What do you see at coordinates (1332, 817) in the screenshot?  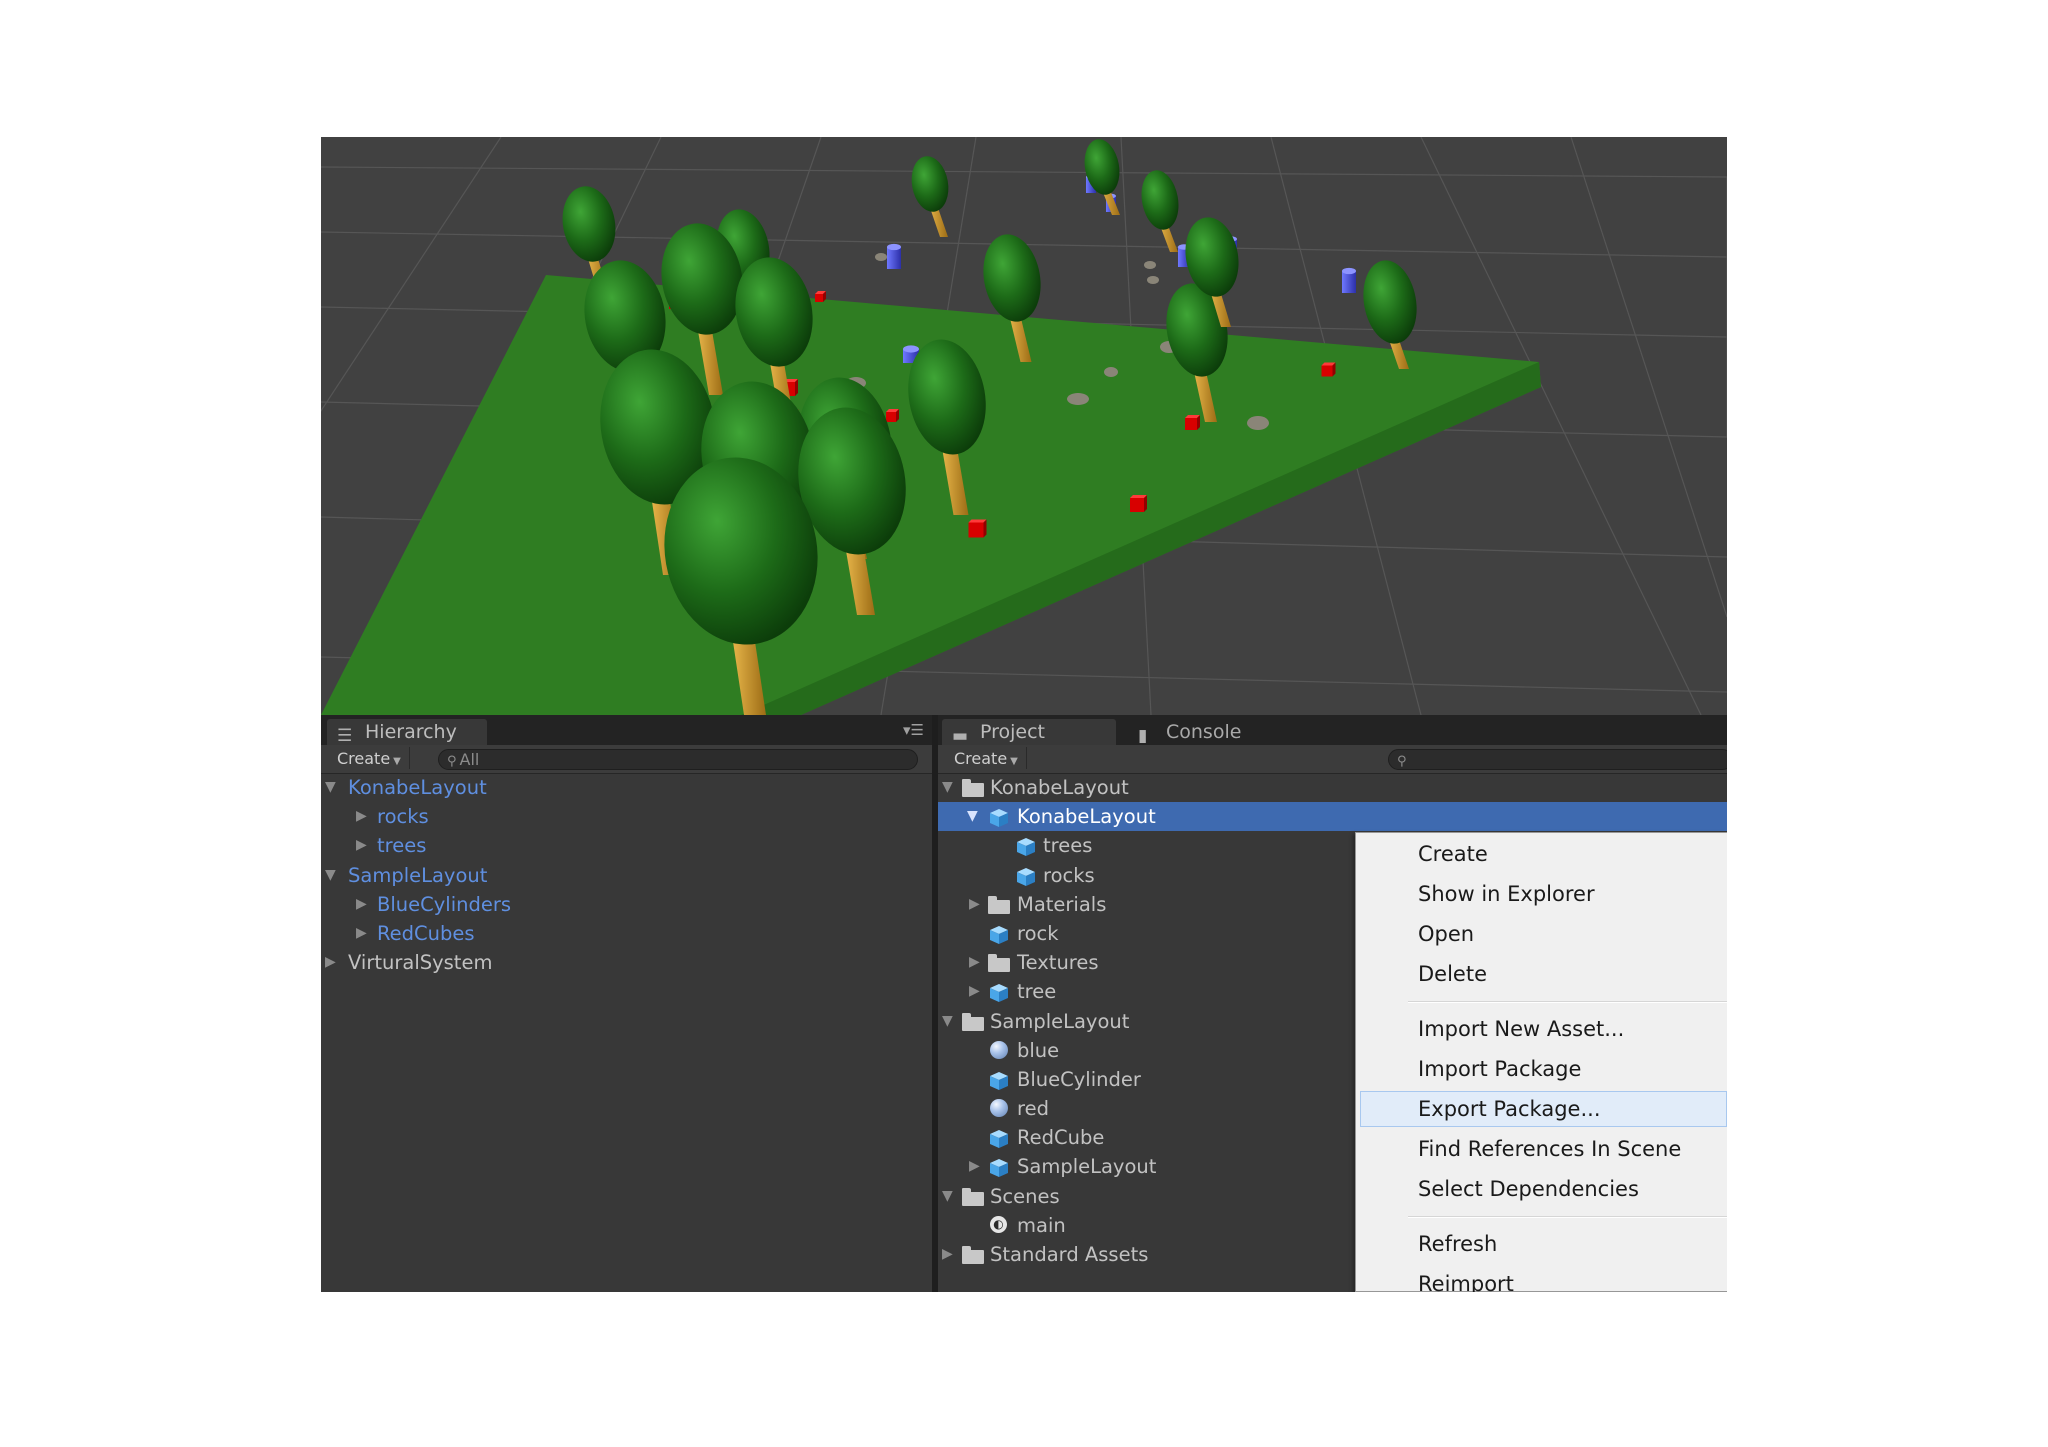 I see `project-prefab-konabelayout-selected: ▼ KonabeLayout` at bounding box center [1332, 817].